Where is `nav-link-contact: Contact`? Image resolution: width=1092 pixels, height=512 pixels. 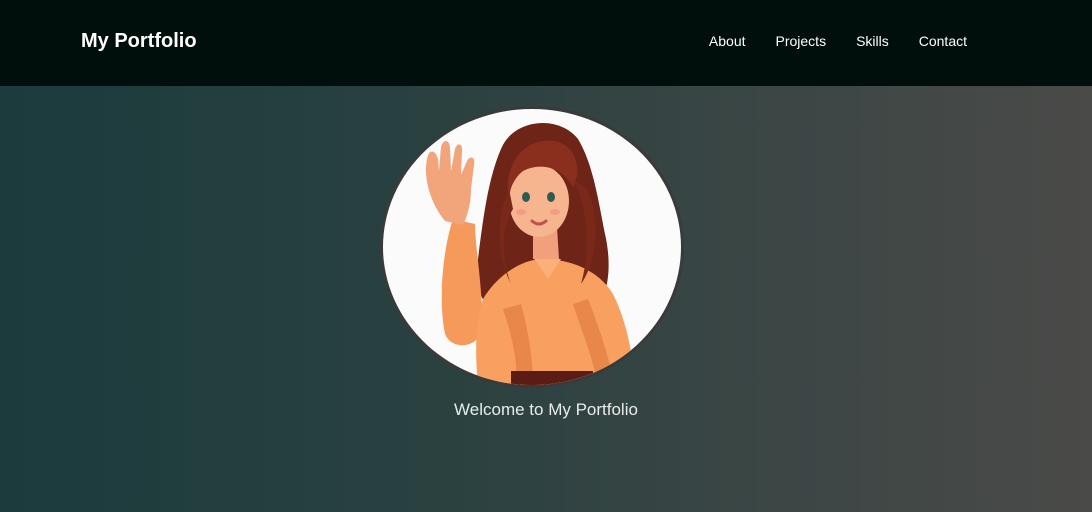 nav-link-contact: Contact is located at coordinates (943, 41).